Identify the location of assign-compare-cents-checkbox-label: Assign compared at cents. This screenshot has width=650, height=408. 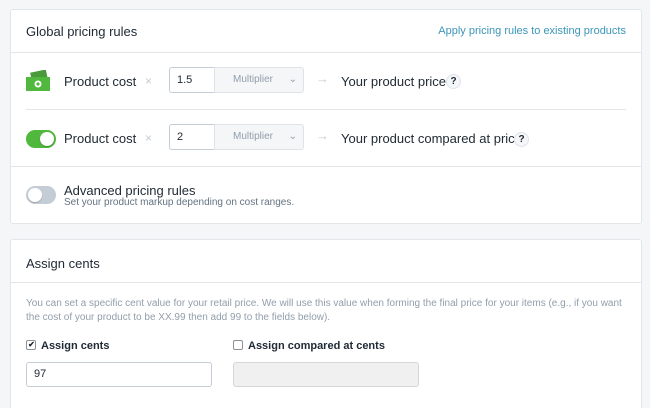
(316, 346).